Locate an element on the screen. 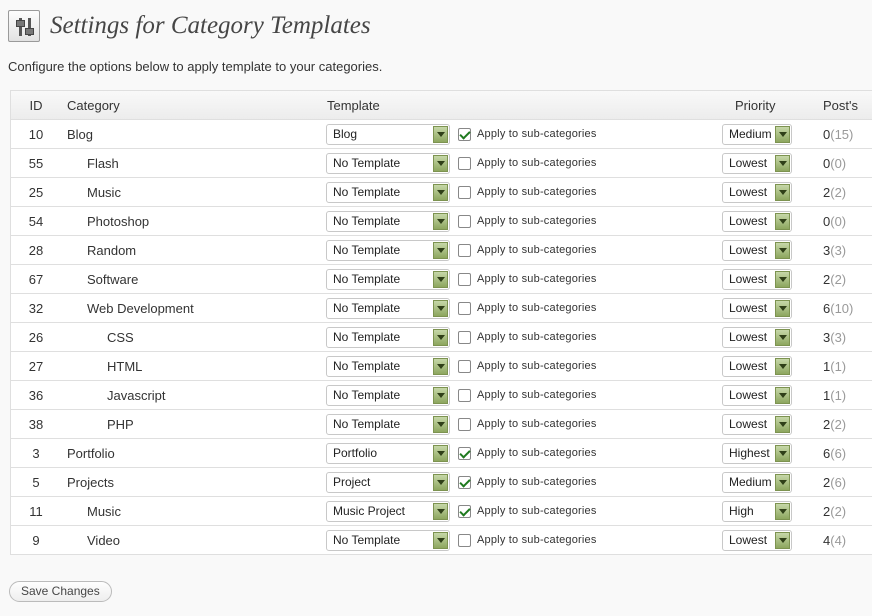 The image size is (872, 616). template-select: Music Project is located at coordinates (388, 511).